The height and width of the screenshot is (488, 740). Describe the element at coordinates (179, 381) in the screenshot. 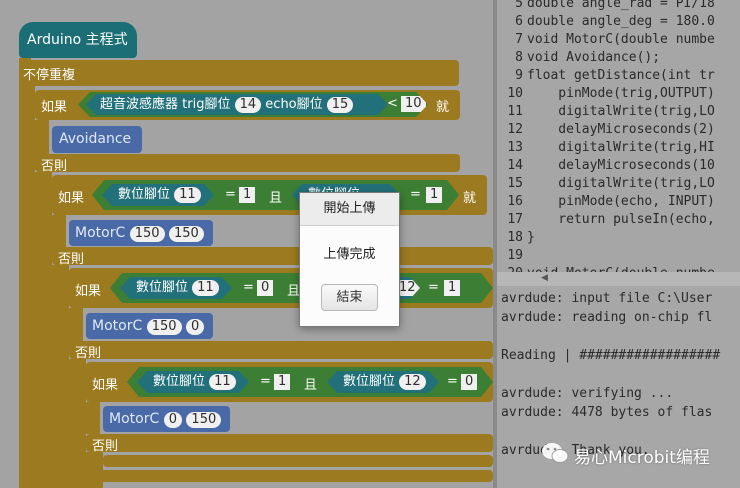

I see `if4-pin-label: 數位腳位` at that location.